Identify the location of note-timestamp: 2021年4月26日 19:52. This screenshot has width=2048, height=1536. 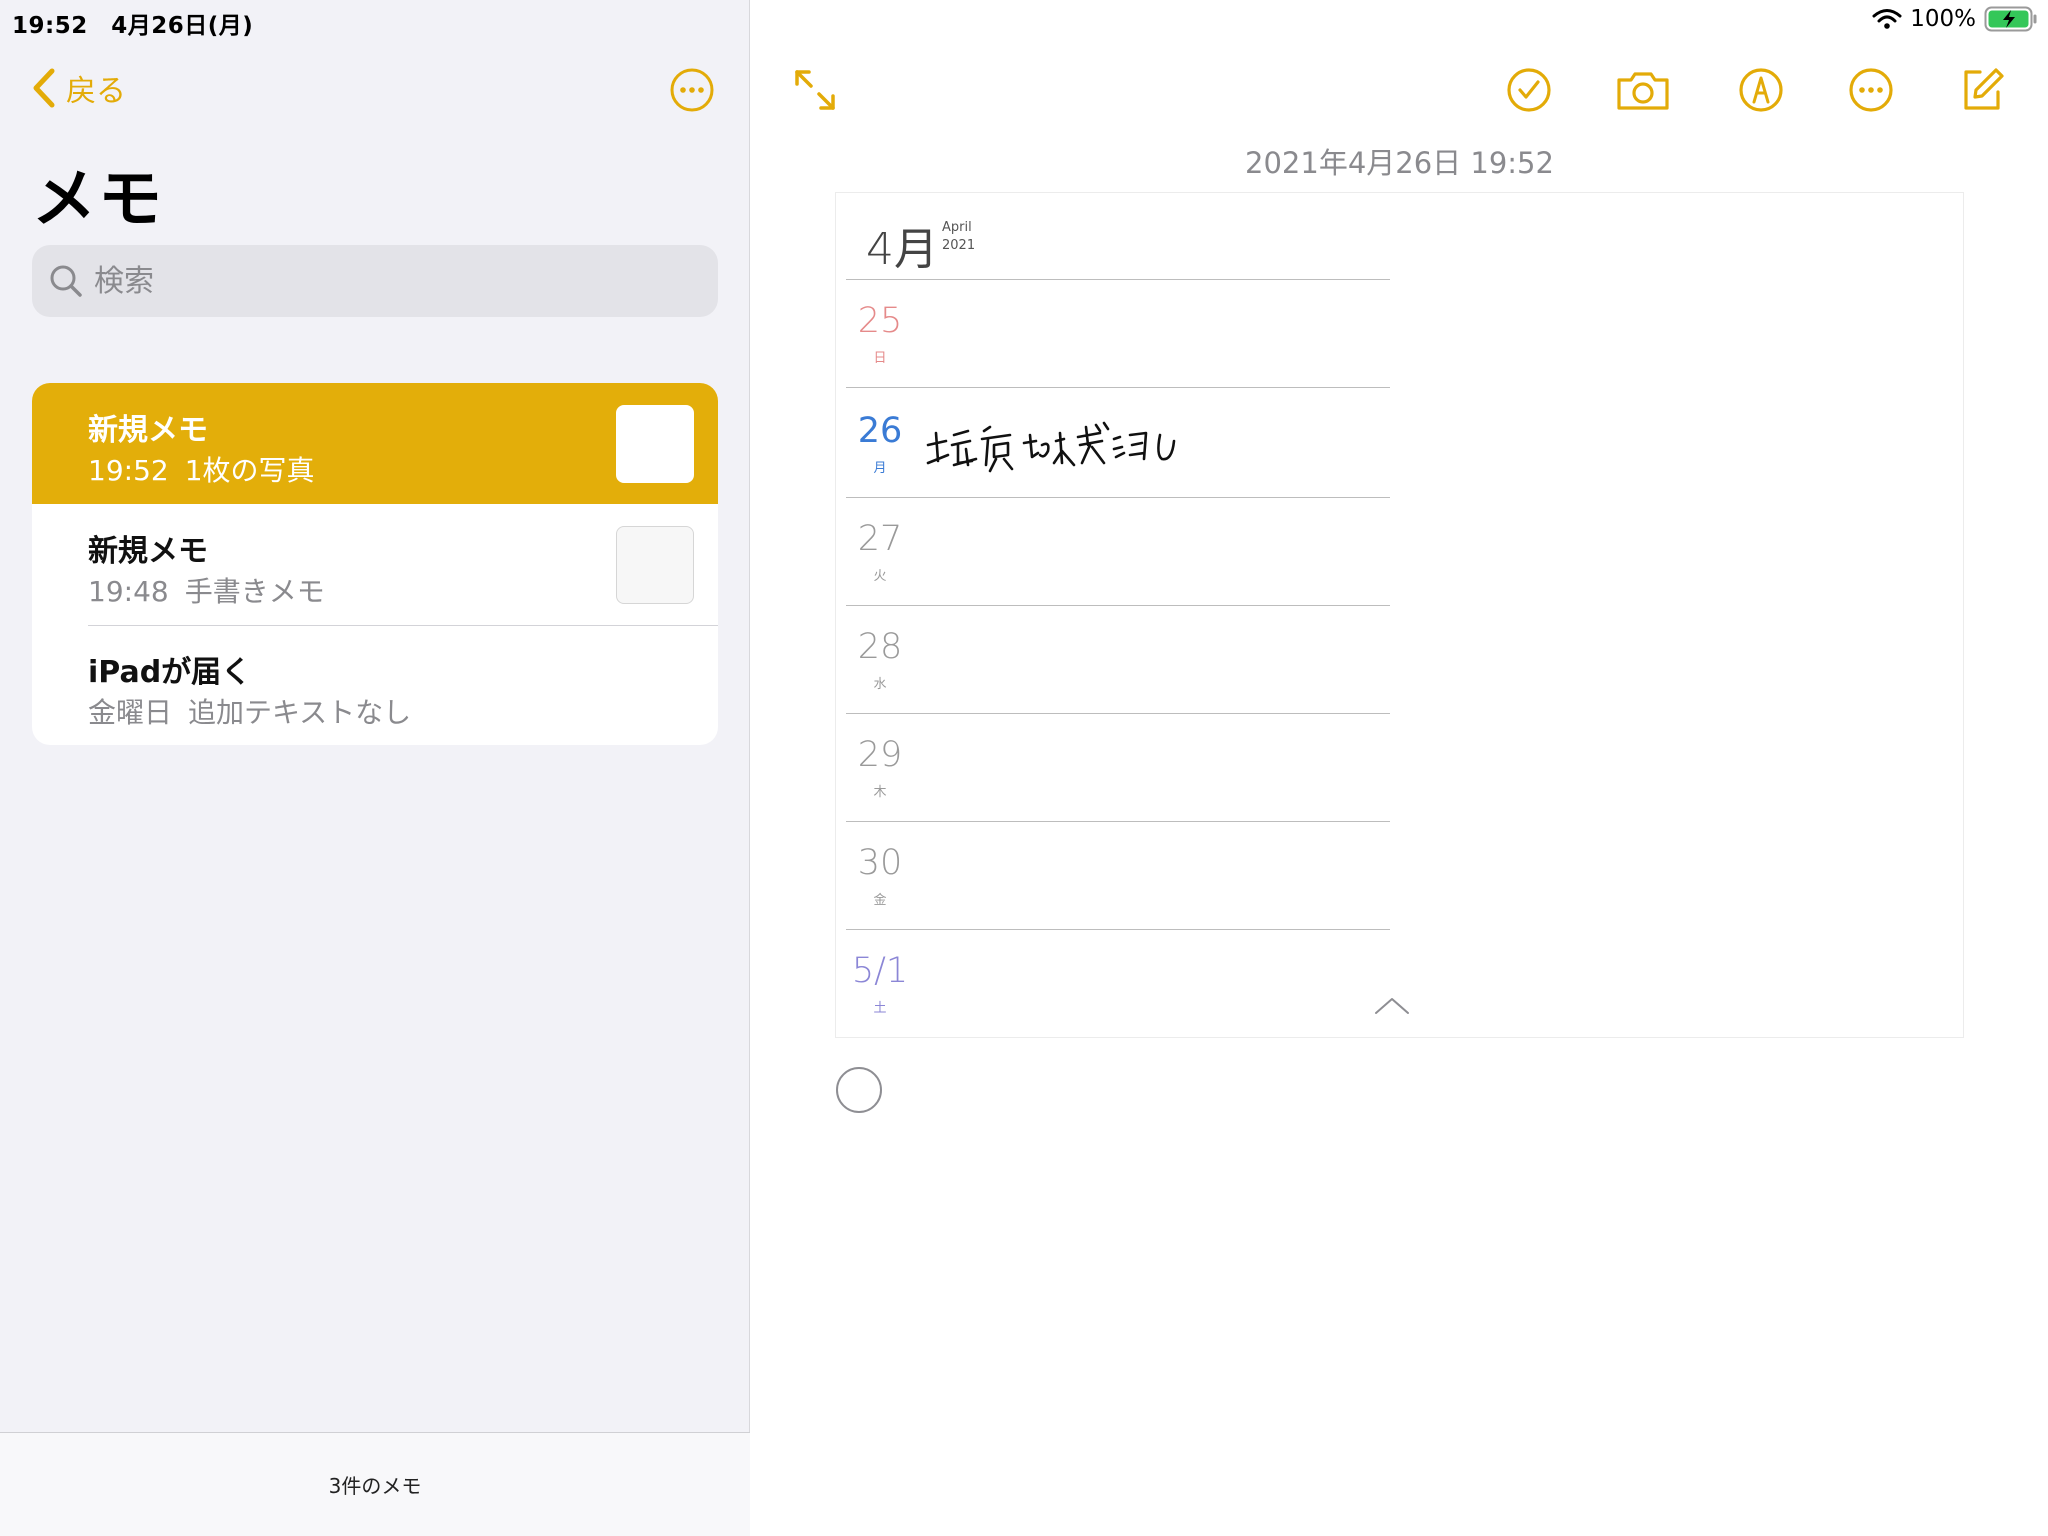
(1399, 163).